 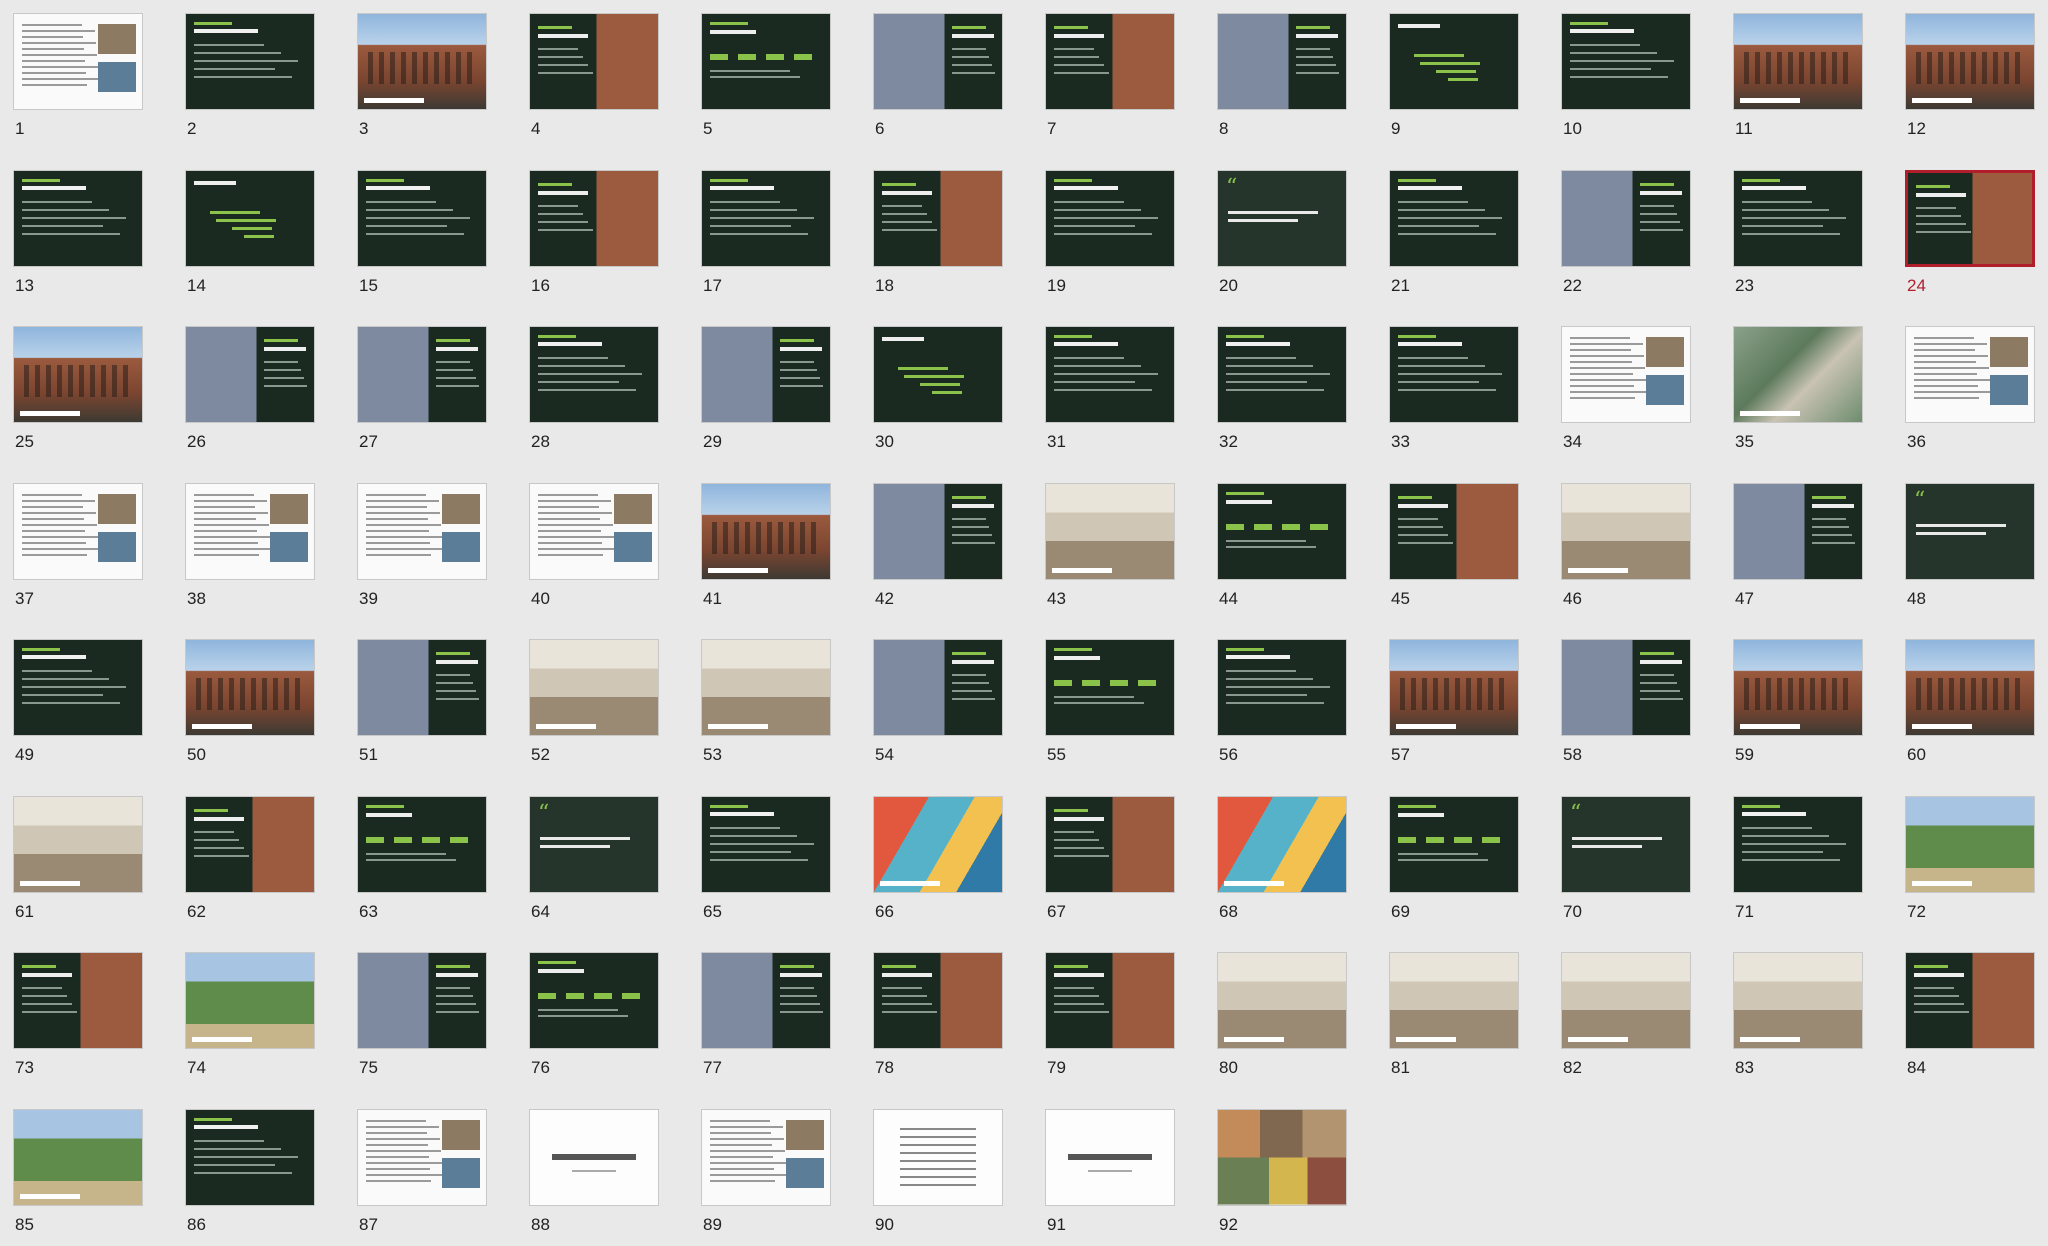 I want to click on slide-thumbnail: 33, so click(x=1454, y=394).